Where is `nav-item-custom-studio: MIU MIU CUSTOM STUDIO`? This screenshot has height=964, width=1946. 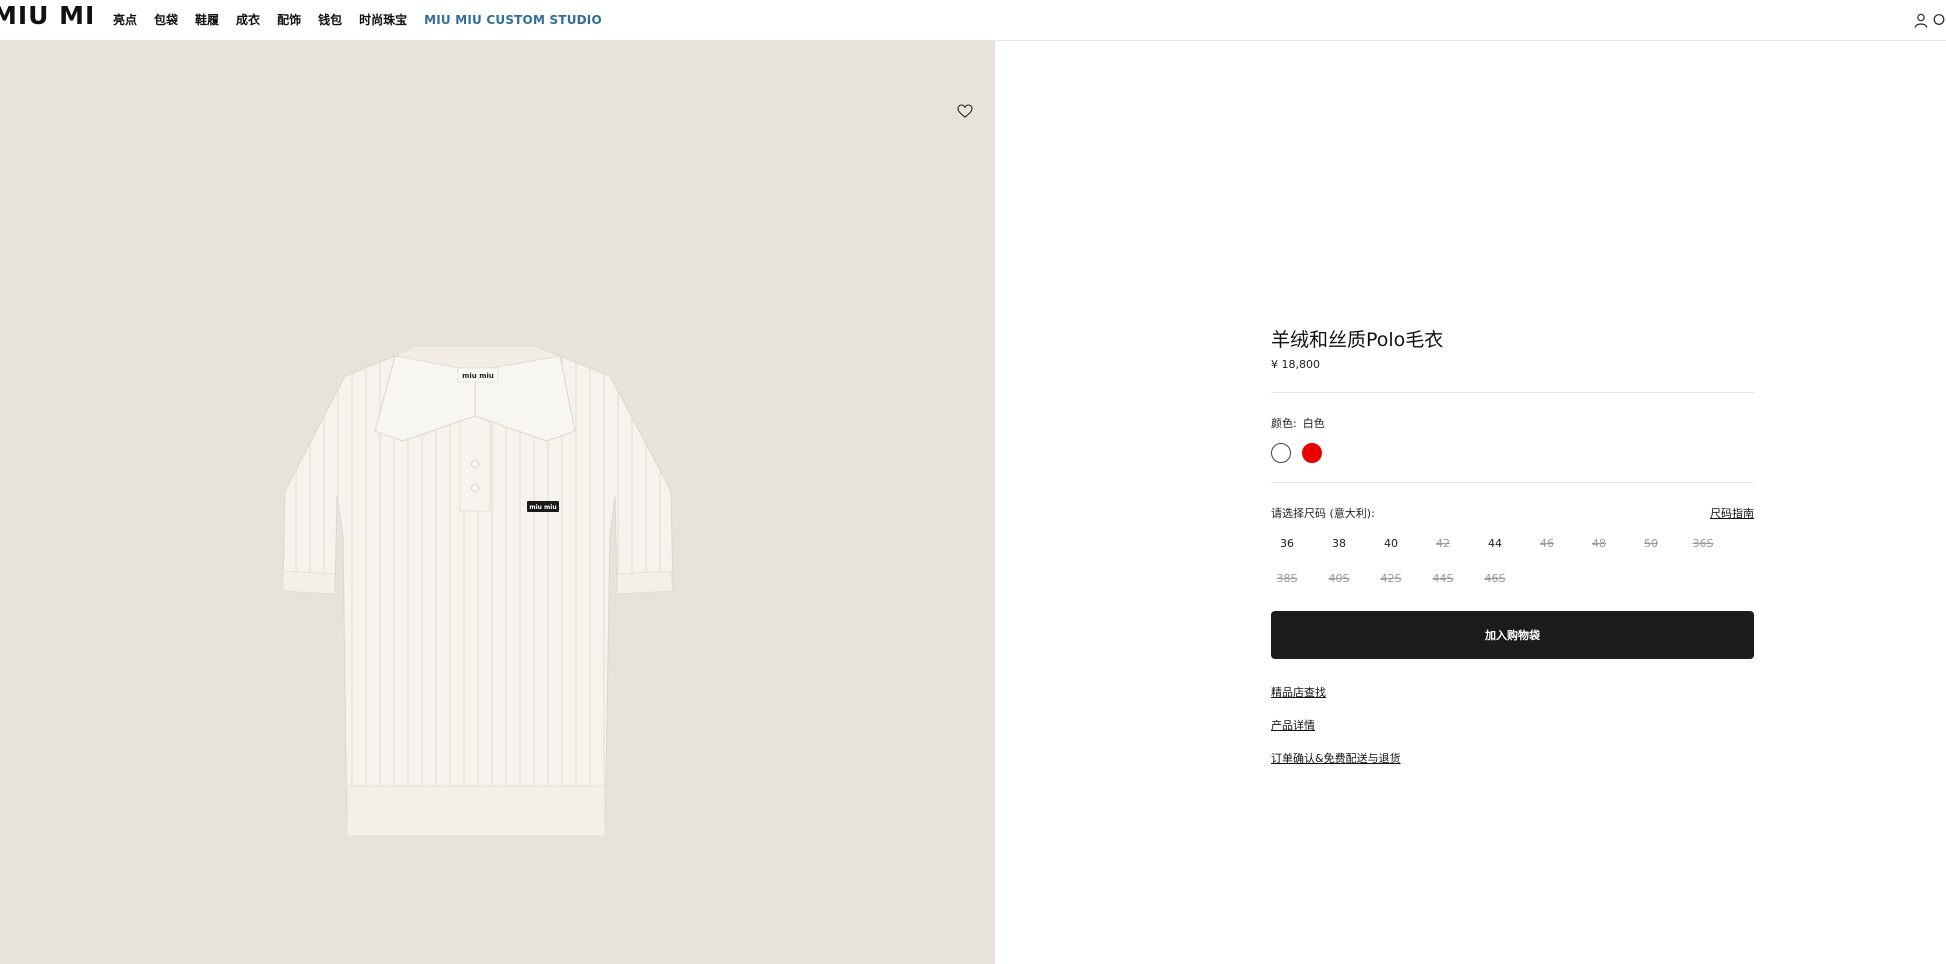
nav-item-custom-studio: MIU MIU CUSTOM STUDIO is located at coordinates (513, 20).